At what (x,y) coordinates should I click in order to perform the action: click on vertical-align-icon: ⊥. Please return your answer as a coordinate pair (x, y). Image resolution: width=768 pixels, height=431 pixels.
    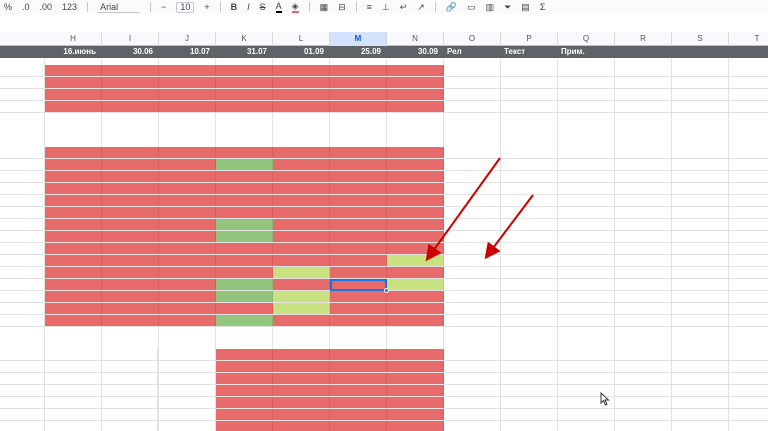
    Looking at the image, I should click on (386, 7).